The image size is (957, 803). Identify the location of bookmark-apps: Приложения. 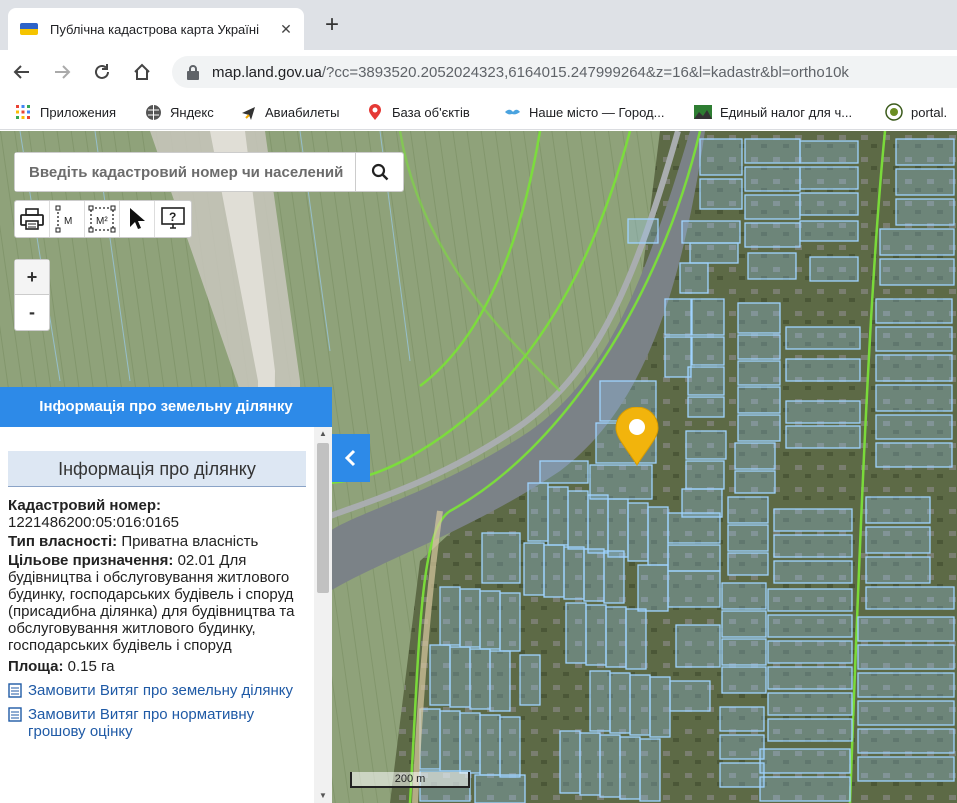
(65, 112).